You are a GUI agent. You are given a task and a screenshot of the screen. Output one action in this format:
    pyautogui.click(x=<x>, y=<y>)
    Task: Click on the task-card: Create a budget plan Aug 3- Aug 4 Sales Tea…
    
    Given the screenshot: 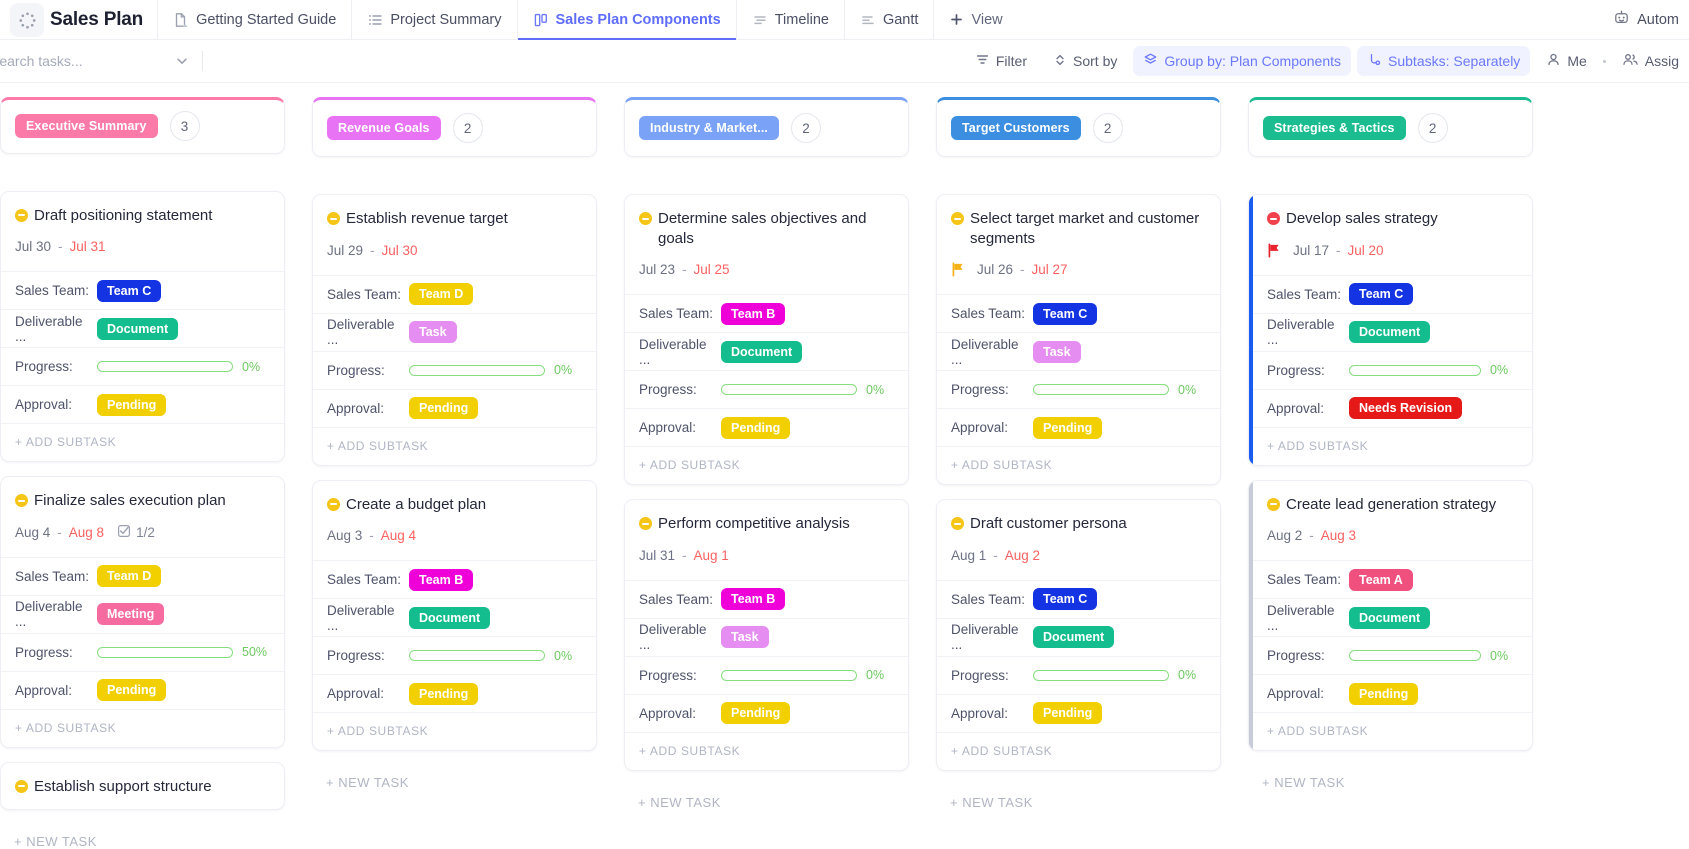 What is the action you would take?
    pyautogui.click(x=454, y=615)
    